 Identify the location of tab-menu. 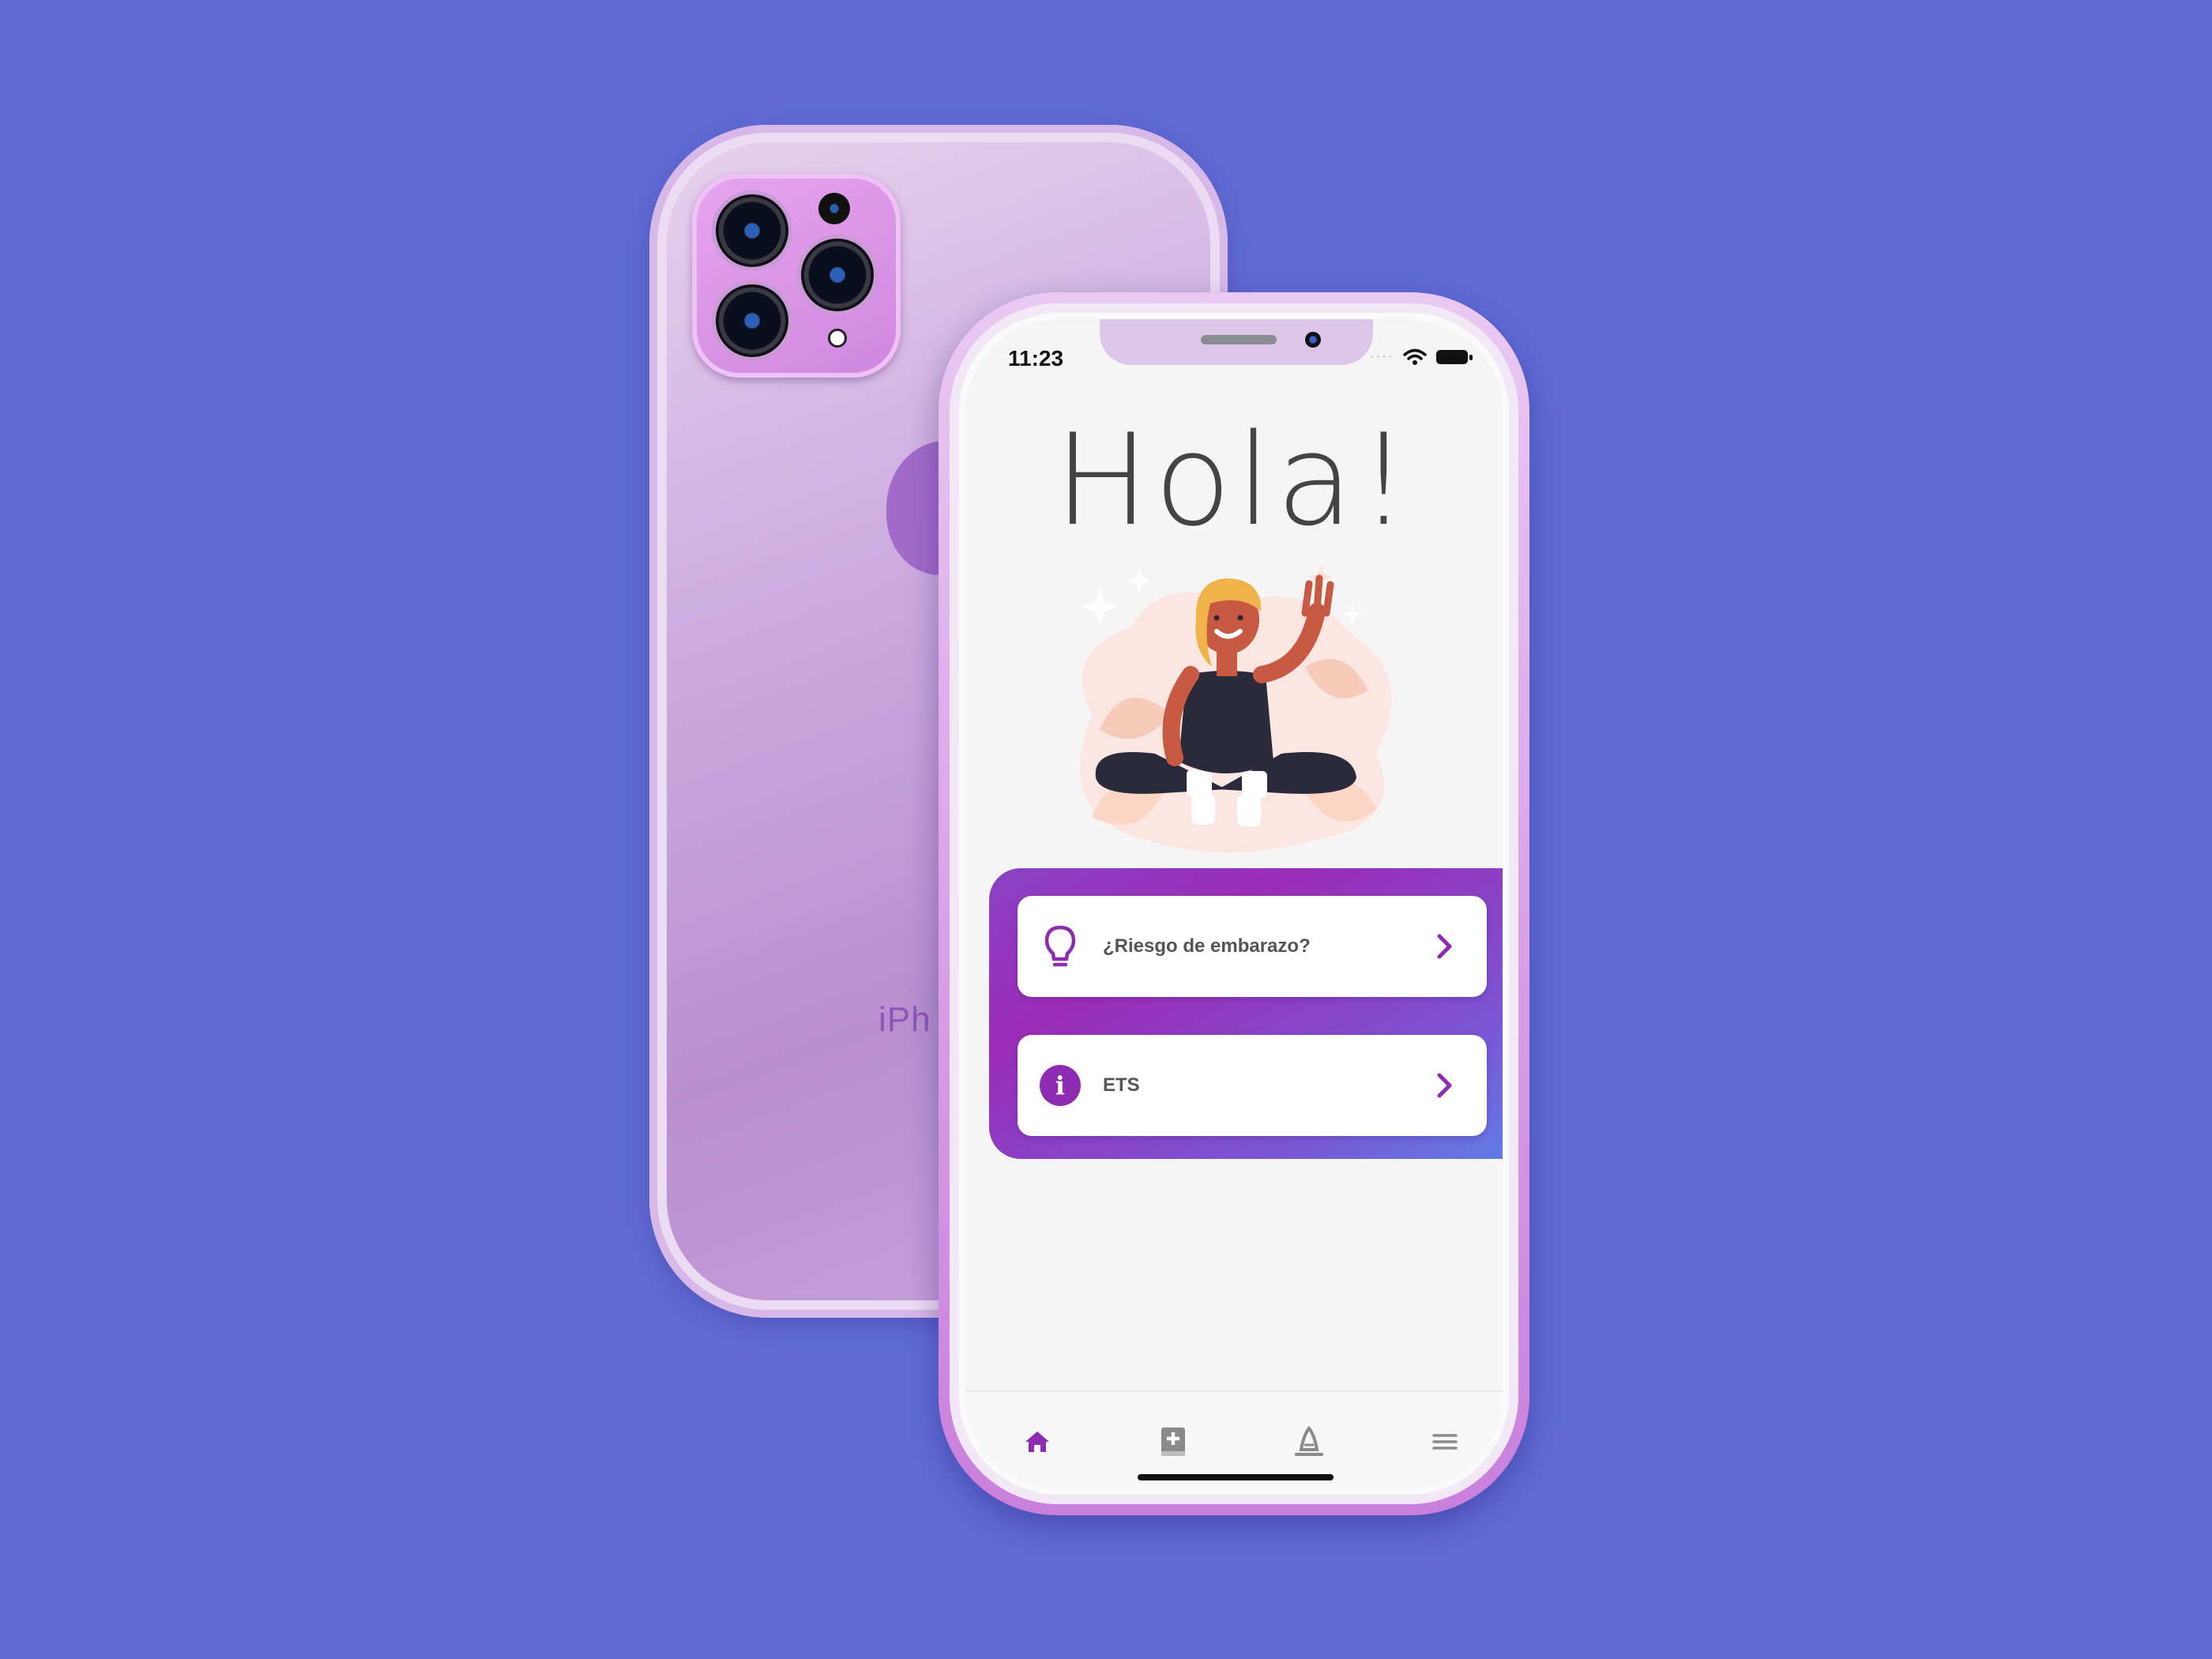
(1445, 1442).